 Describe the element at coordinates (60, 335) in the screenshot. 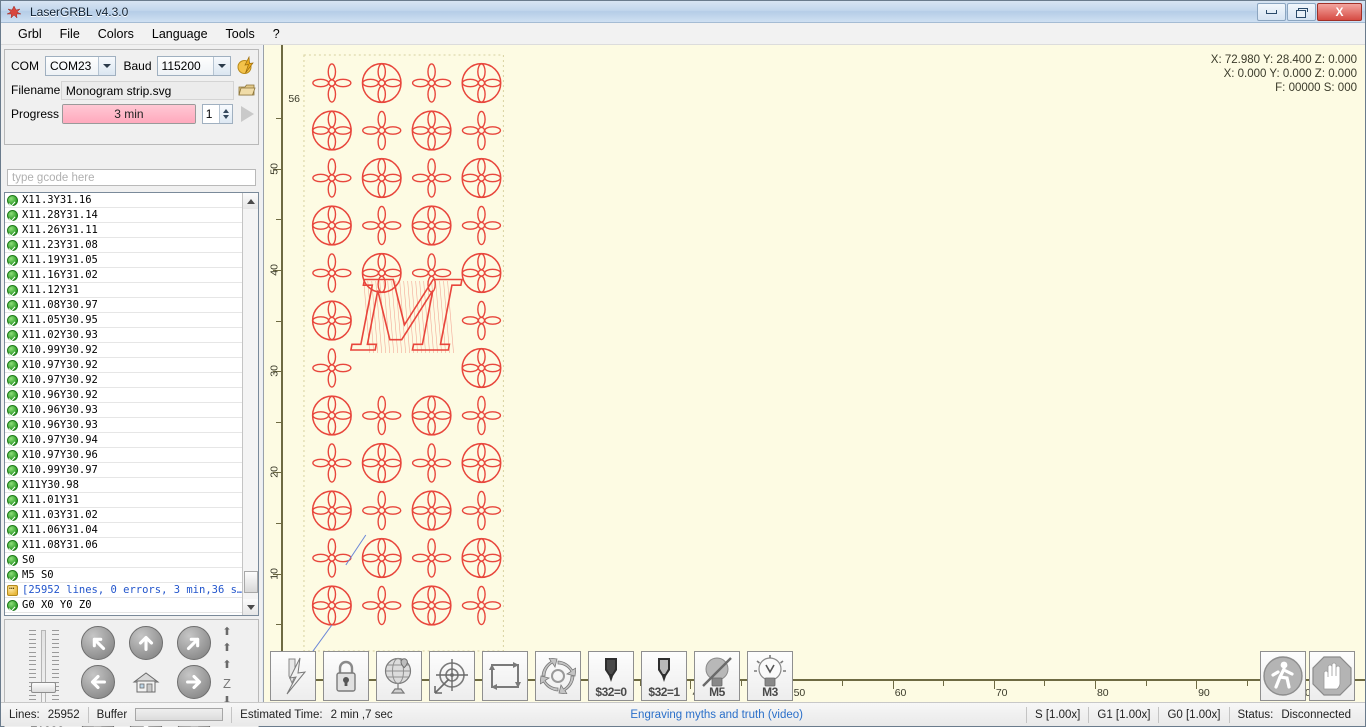

I see `gcode-line-text: X11.02Y30.93` at that location.